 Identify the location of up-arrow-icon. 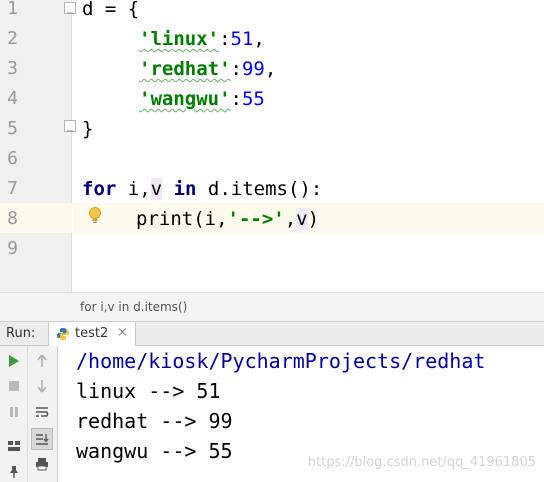
(42, 361).